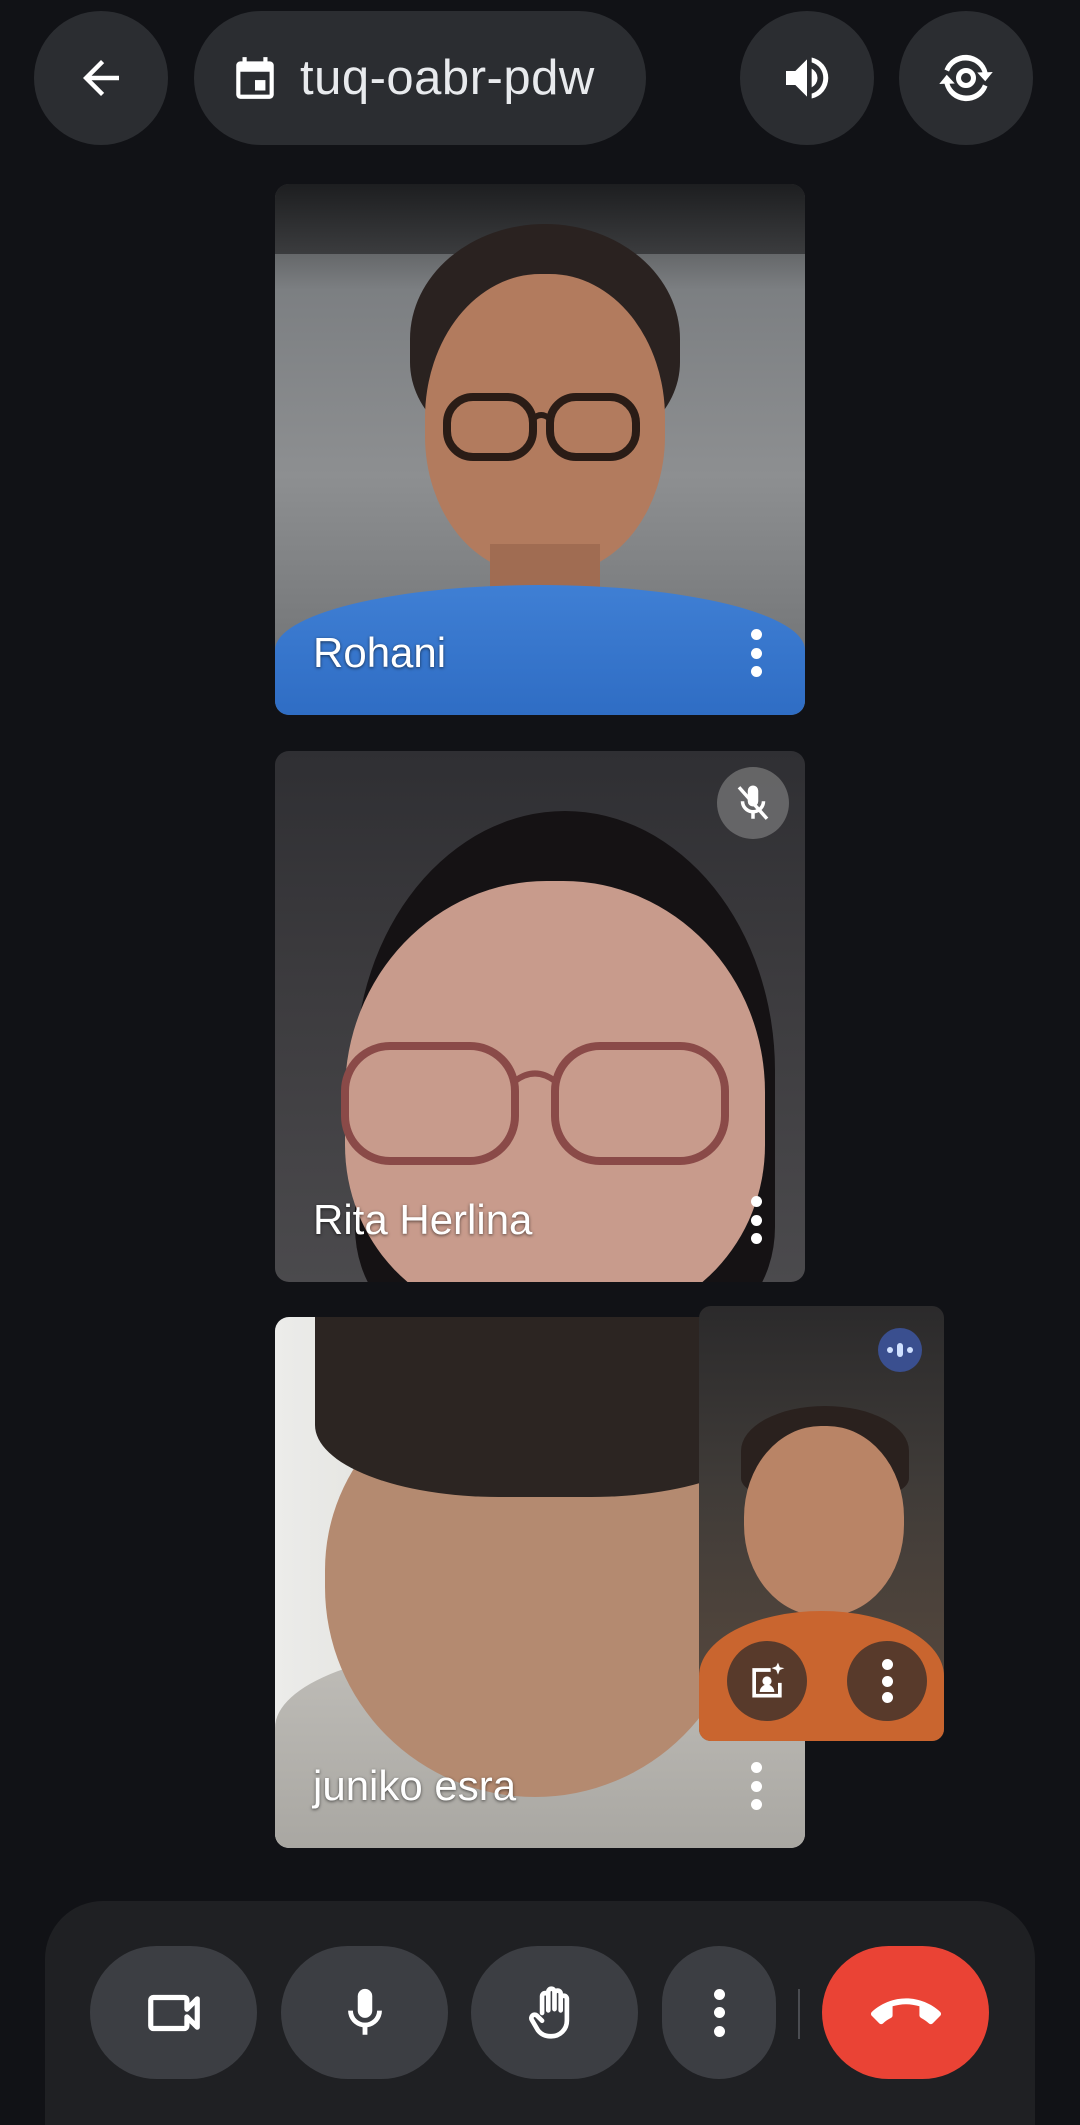  I want to click on self-more-options-button, so click(887, 1681).